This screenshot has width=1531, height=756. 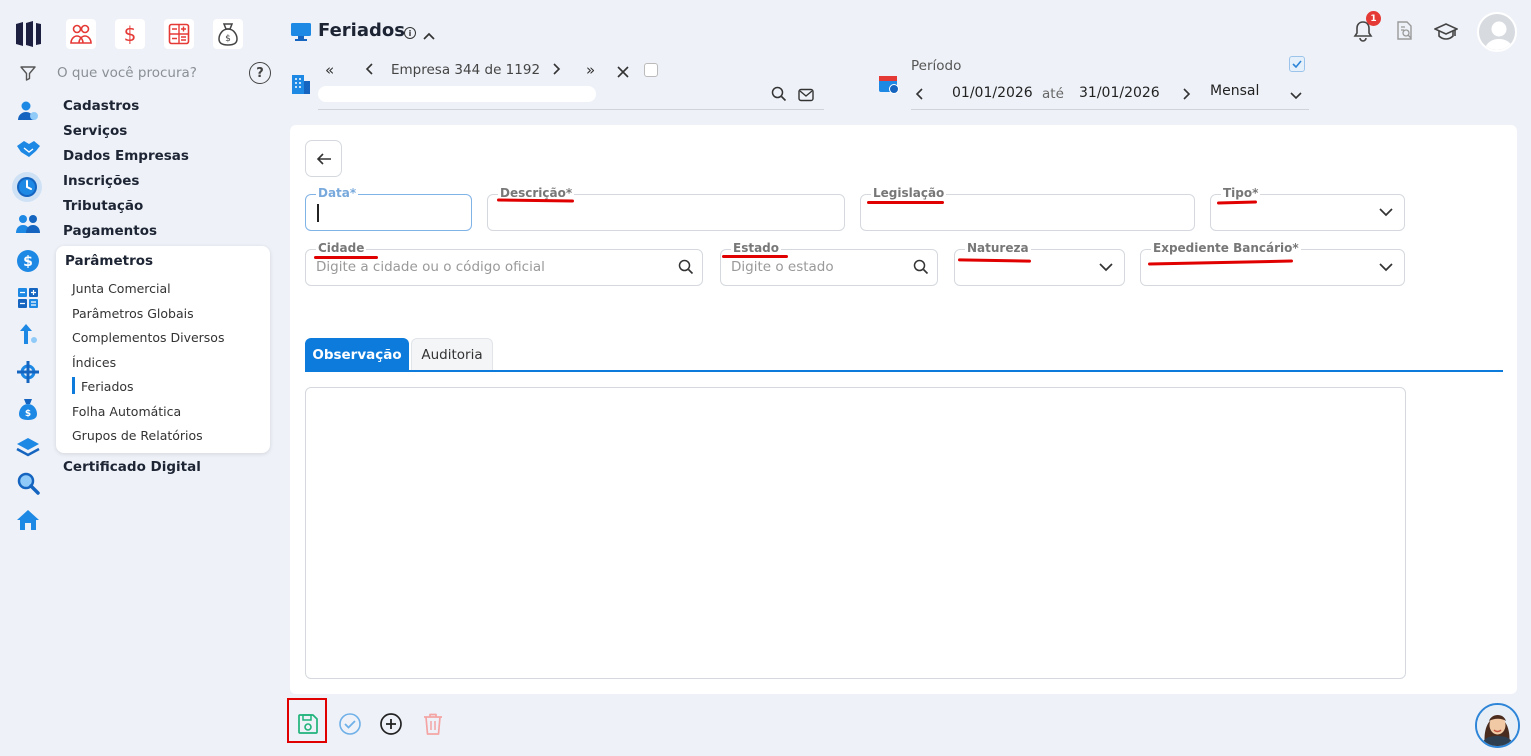 What do you see at coordinates (133, 313) in the screenshot?
I see `submenu-parametros-globais: Parâmetros Globais` at bounding box center [133, 313].